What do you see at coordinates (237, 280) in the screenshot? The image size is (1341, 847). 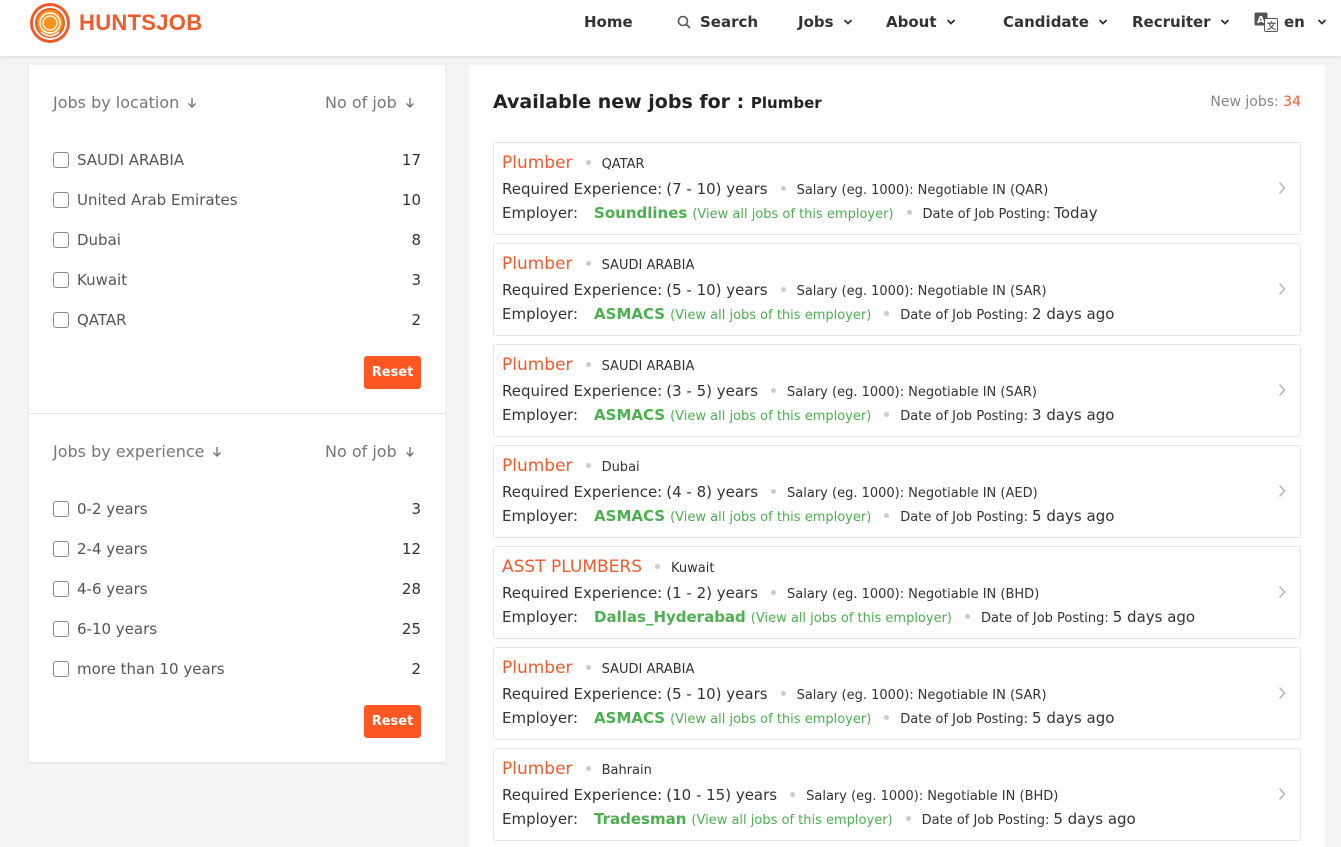 I see `location-option: Kuwait 3` at bounding box center [237, 280].